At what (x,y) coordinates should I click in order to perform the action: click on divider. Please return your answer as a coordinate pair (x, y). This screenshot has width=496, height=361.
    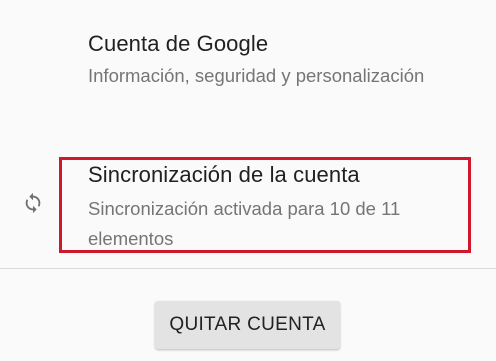
    Looking at the image, I should click on (248, 268).